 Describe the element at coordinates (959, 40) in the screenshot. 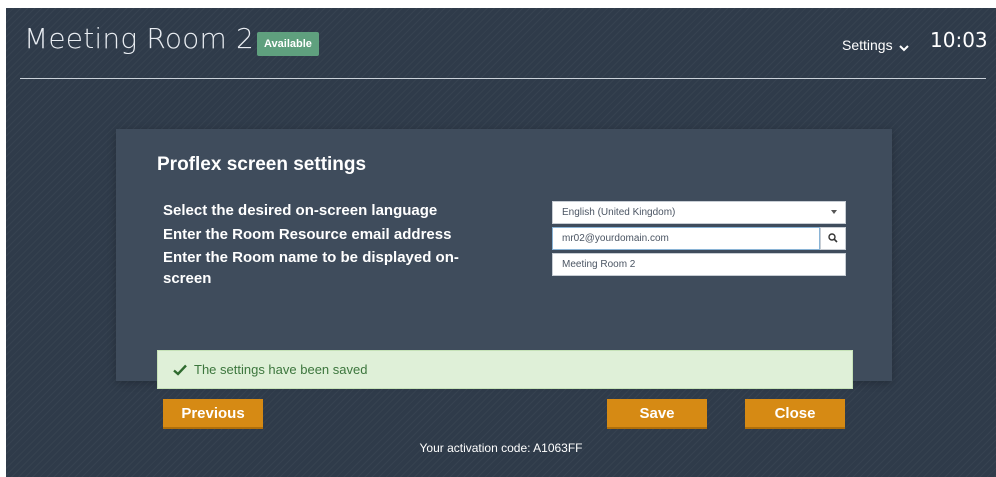

I see `clock: 10:03` at that location.